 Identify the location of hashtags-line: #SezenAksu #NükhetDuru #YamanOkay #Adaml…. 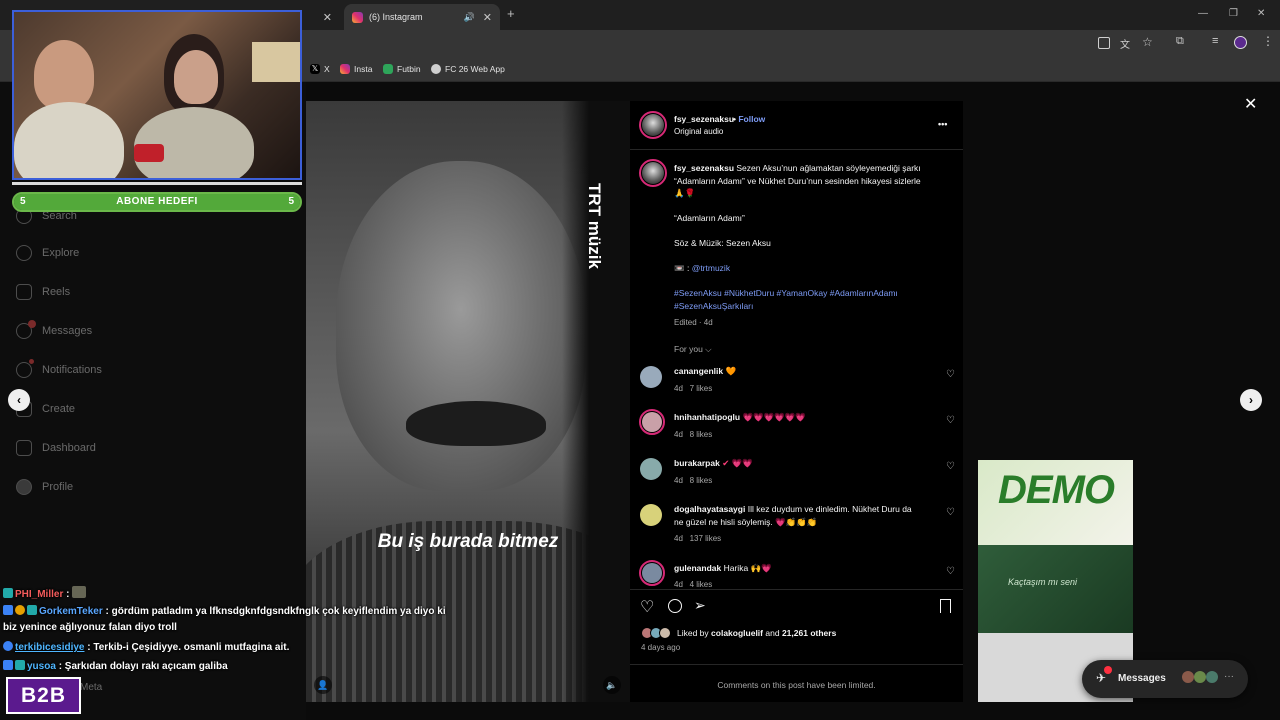
(786, 293).